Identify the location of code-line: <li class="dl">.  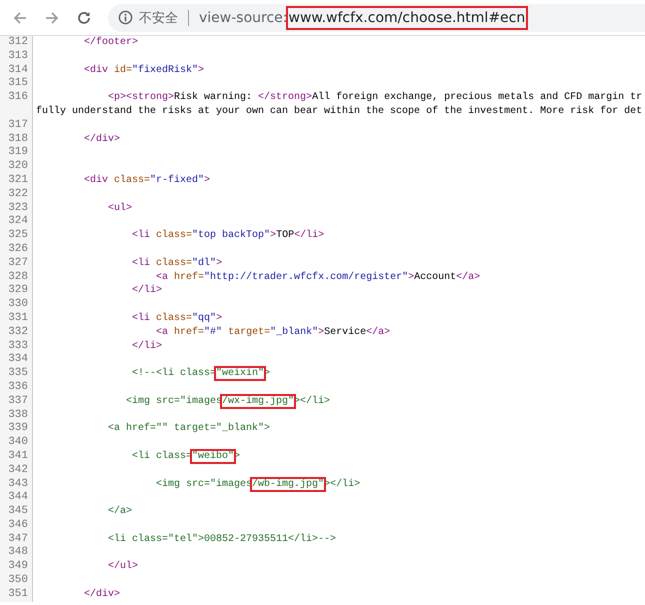
(176, 263).